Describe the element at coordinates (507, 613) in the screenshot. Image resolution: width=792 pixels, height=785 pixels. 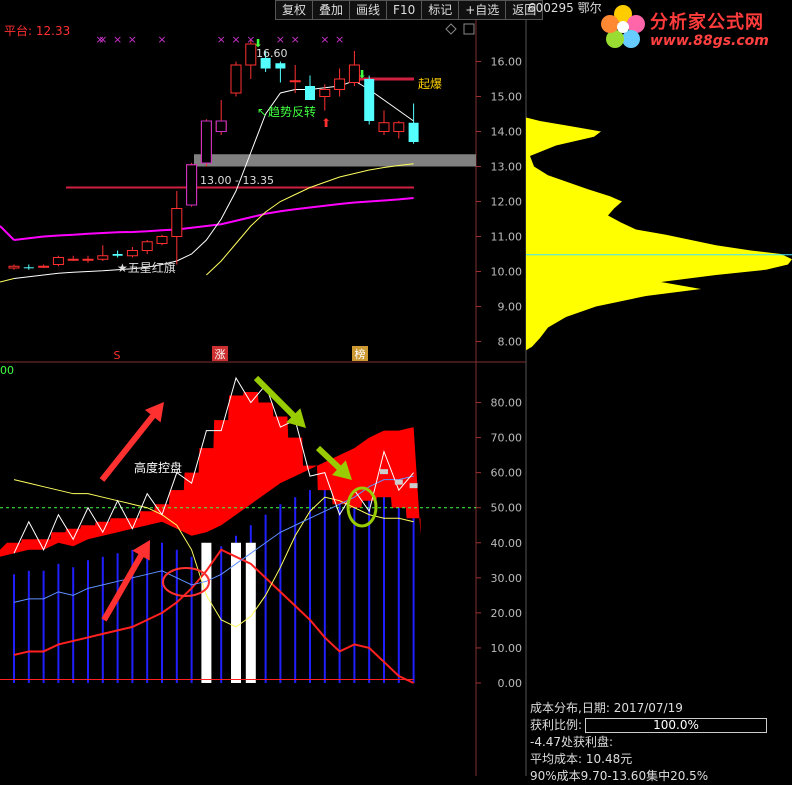
I see `indicator-tick-label: 20.00` at that location.